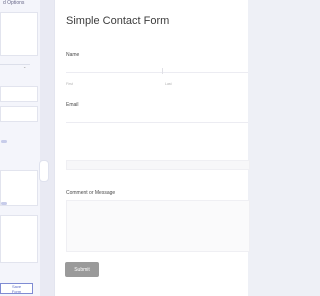 Image resolution: width=320 pixels, height=296 pixels. What do you see at coordinates (82, 269) in the screenshot?
I see `submit-button: Submit` at bounding box center [82, 269].